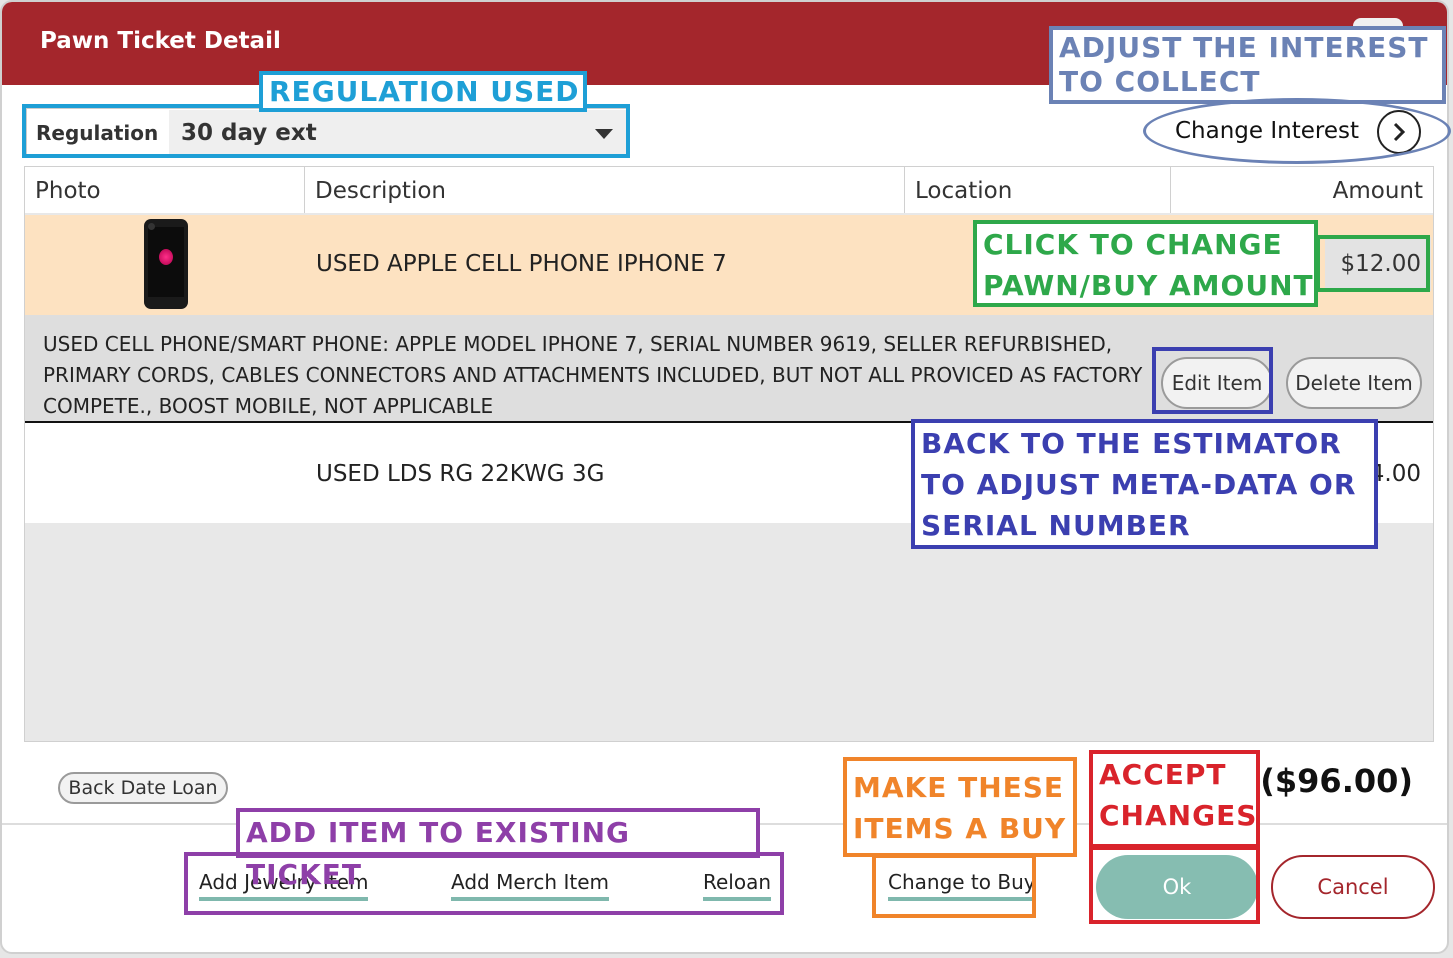 This screenshot has width=1453, height=958. I want to click on annotation-line: TO COLLECT, so click(1160, 81).